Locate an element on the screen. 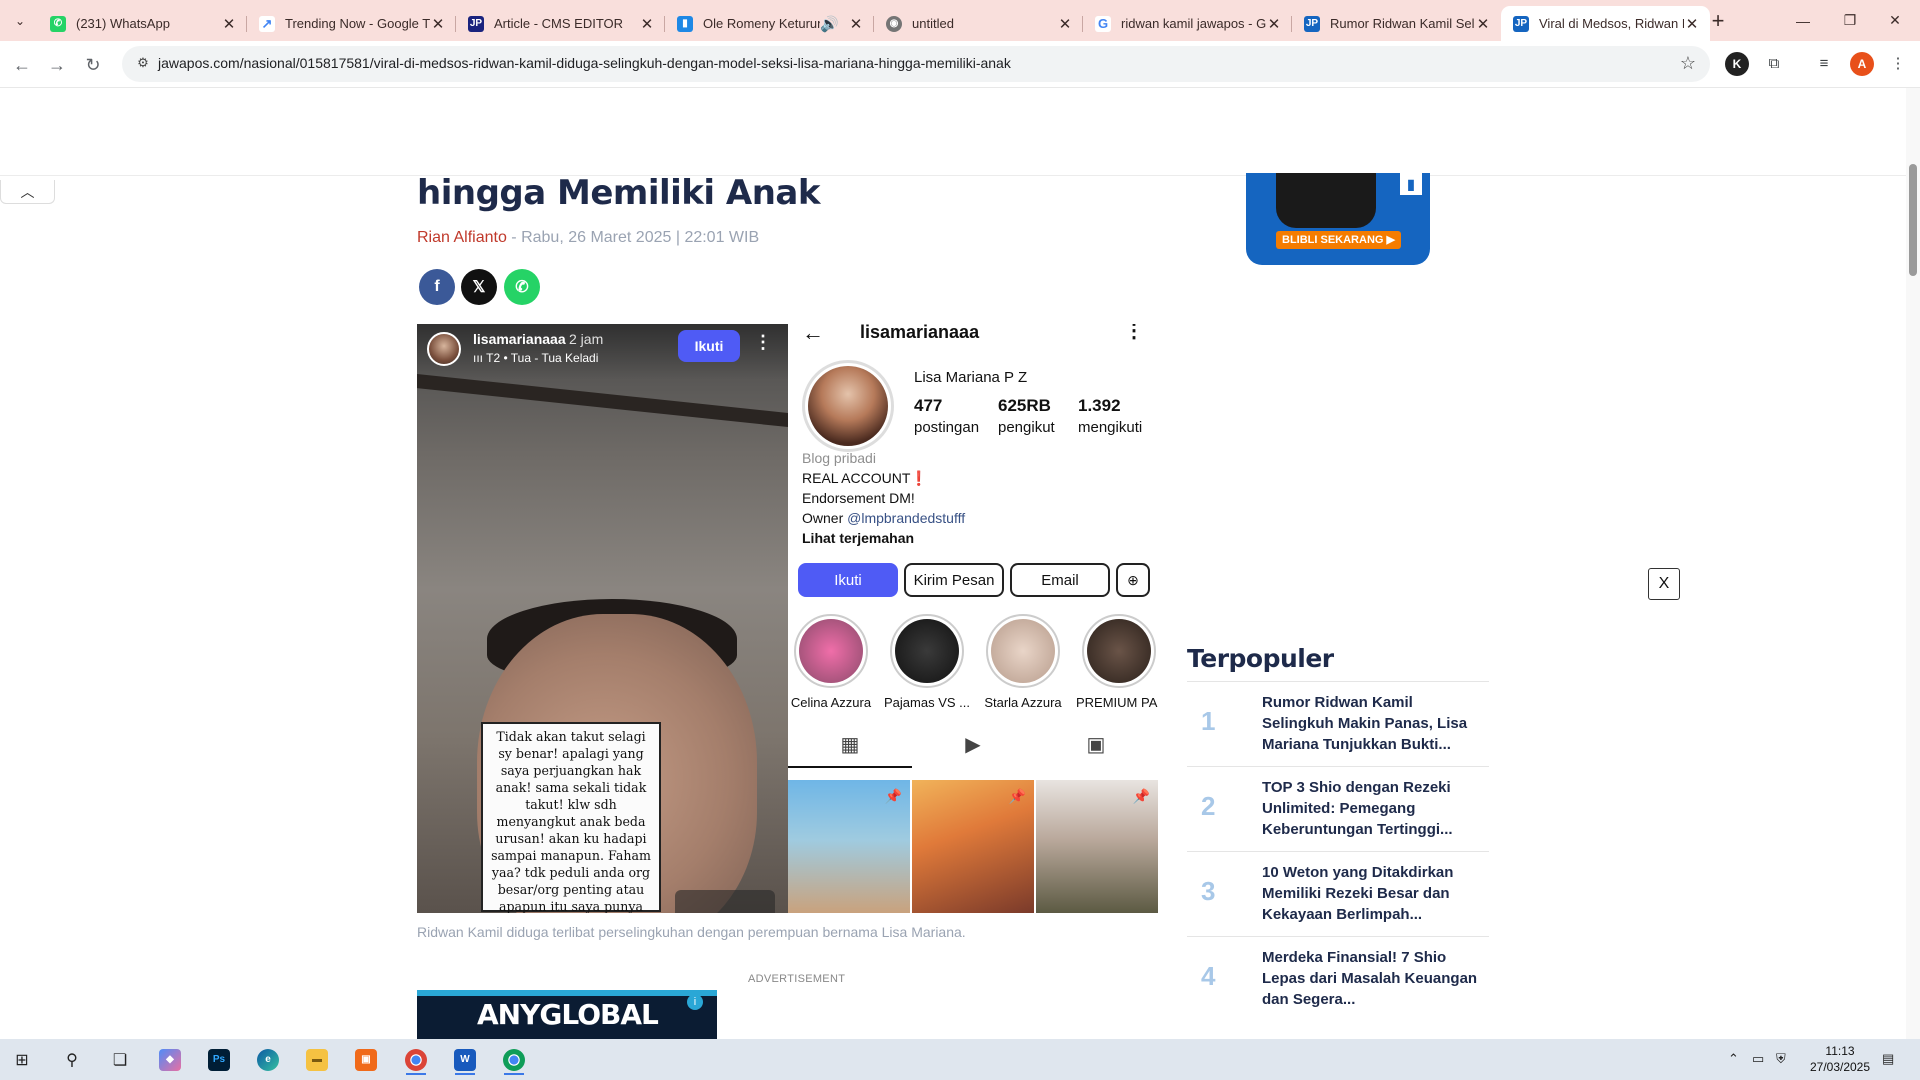 This screenshot has width=1920, height=1080. tab-title: Viral di Medsos, Ridwan K is located at coordinates (1611, 23).